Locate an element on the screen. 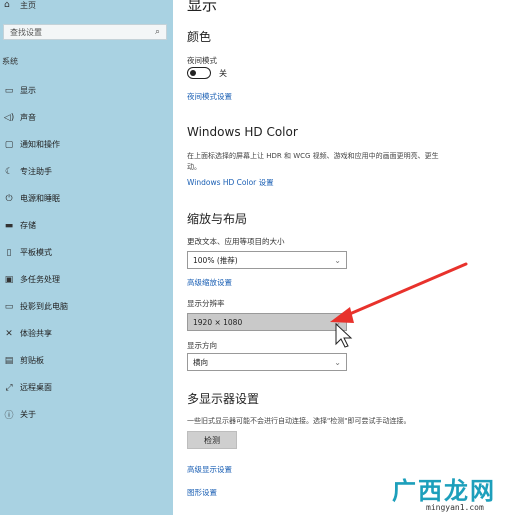 This screenshot has width=520, height=515. resolution-label: 显示分辨率 is located at coordinates (206, 303).